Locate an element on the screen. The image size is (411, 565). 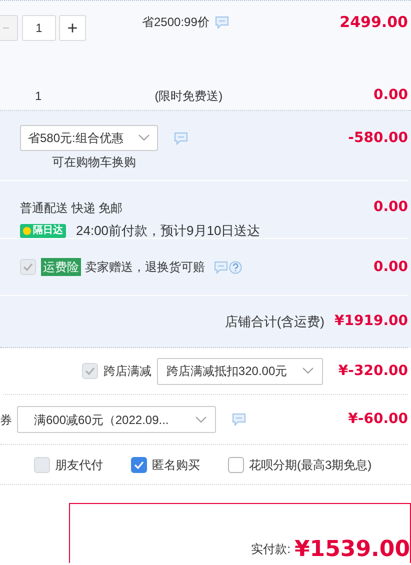
insurance-badge: 运费险 is located at coordinates (61, 267).